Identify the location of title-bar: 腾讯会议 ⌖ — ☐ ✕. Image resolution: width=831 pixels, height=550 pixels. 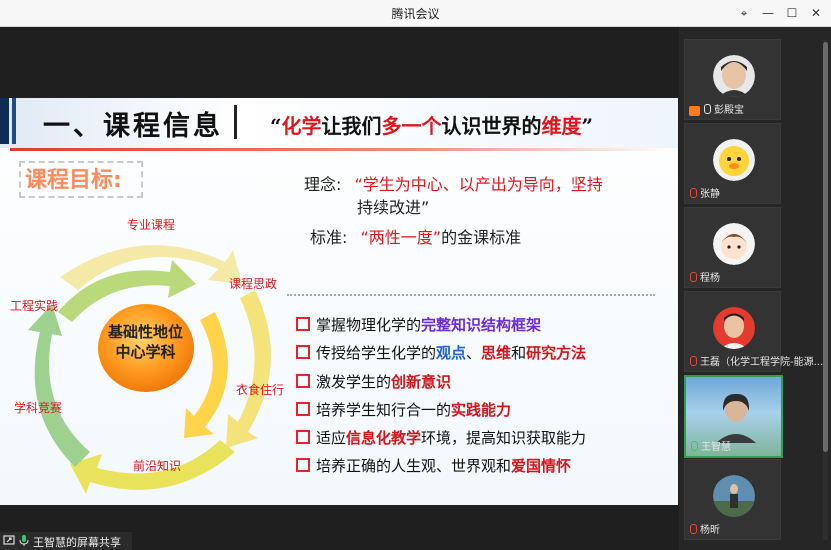
(415, 13).